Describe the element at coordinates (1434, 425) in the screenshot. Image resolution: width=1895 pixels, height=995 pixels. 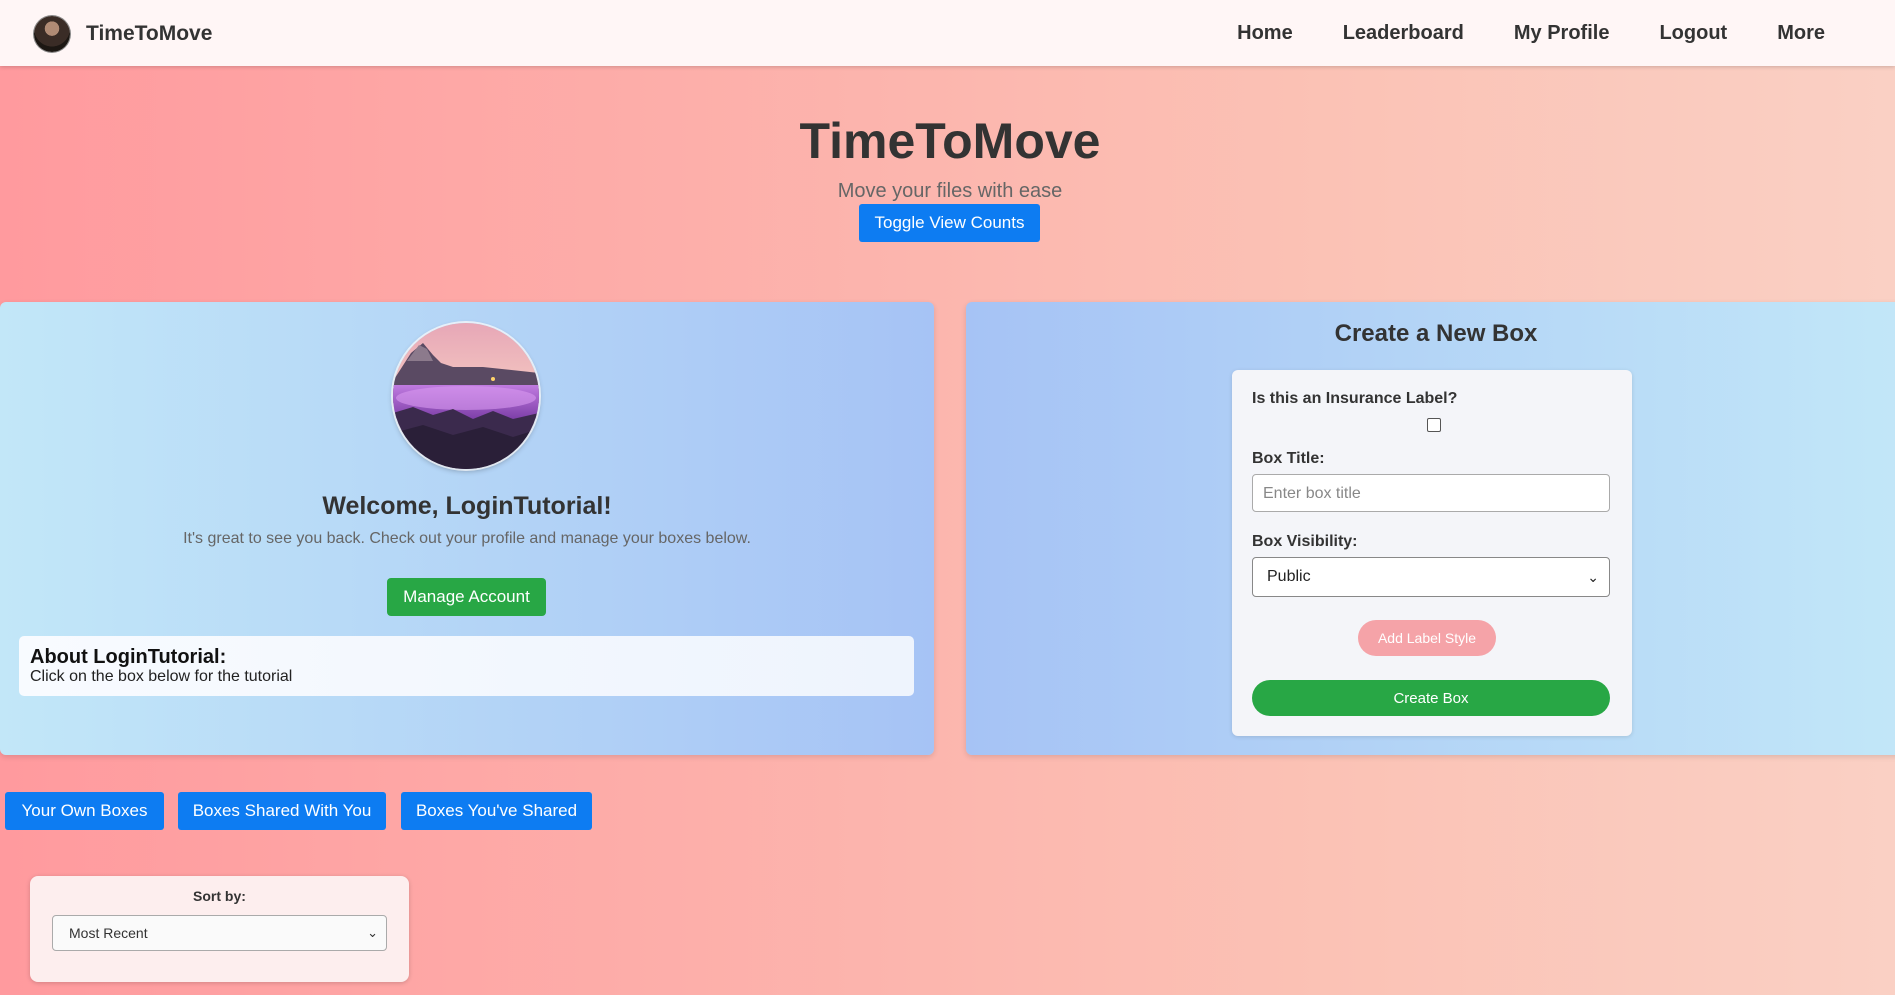
I see `insurance-checkbox` at that location.